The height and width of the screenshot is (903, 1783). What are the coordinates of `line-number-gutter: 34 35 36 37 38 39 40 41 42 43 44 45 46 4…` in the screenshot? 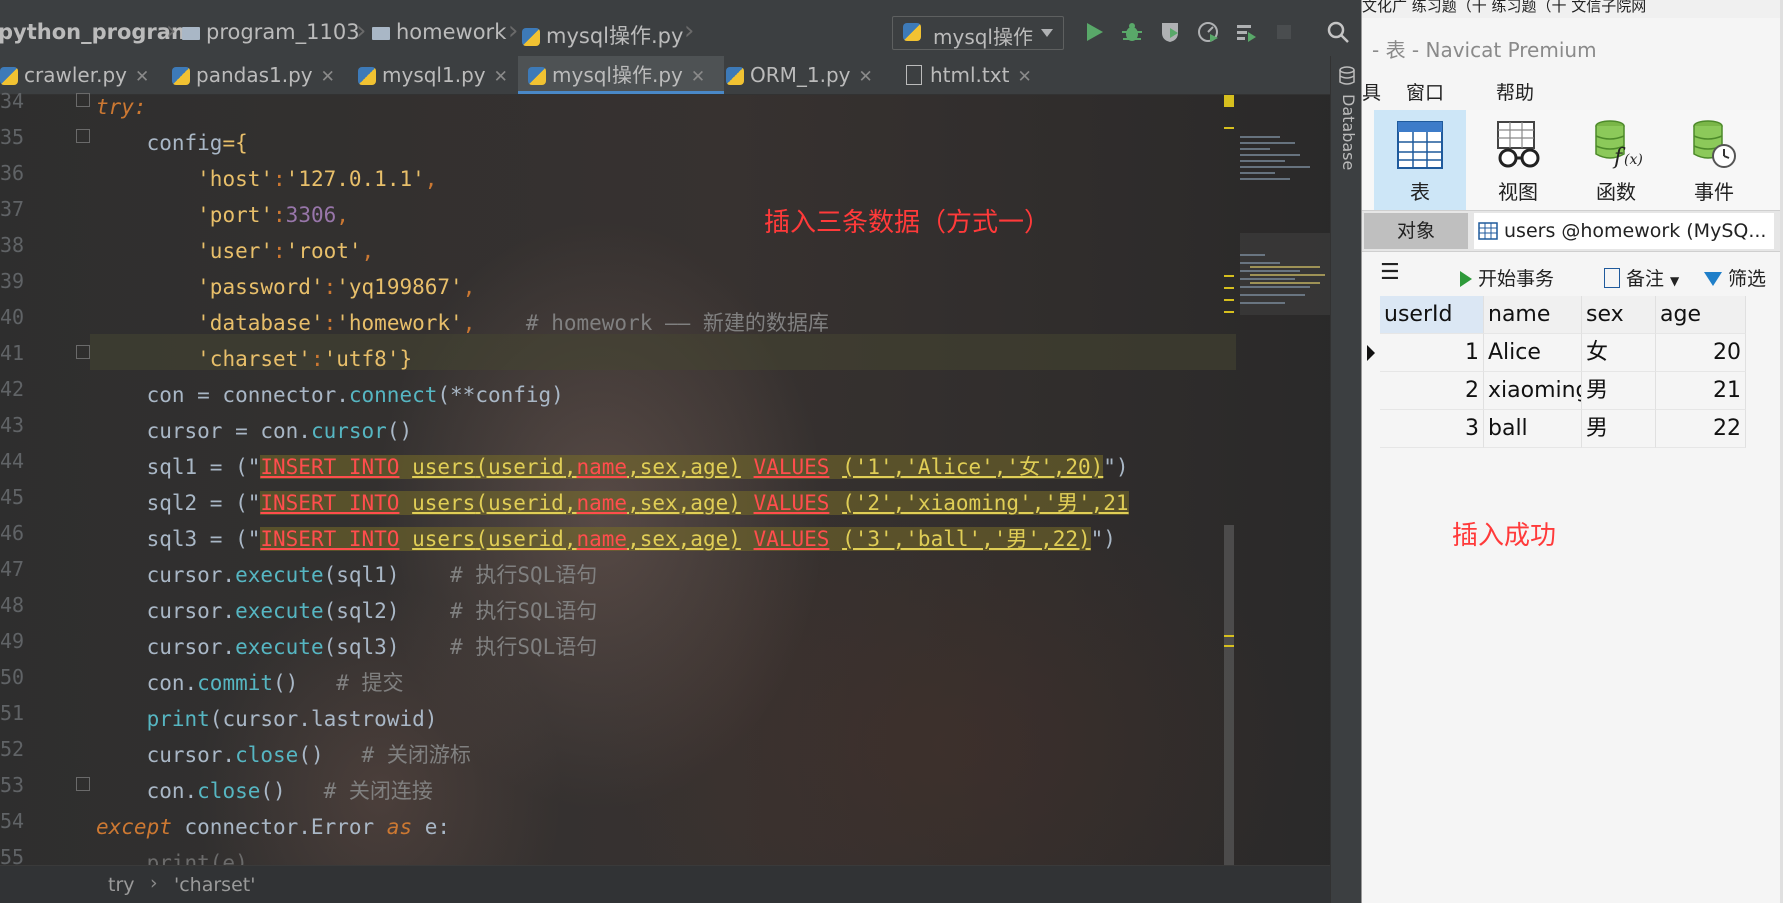 It's located at (45, 479).